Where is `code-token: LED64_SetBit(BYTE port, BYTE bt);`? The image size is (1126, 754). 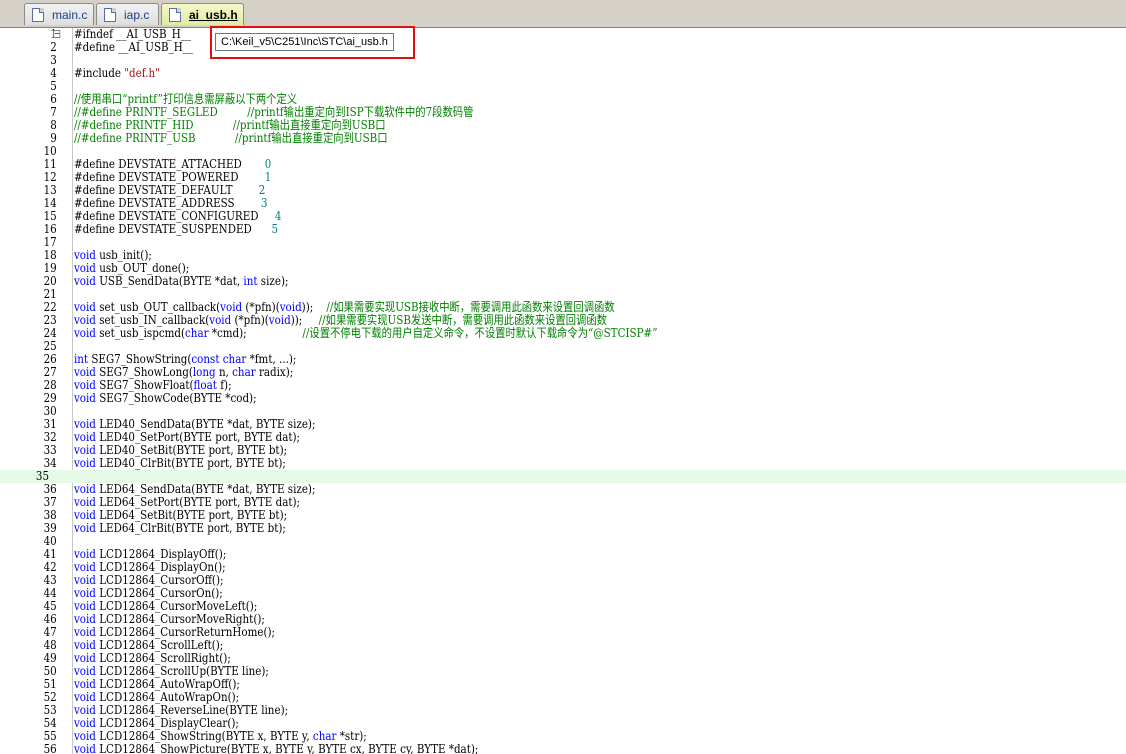
code-token: LED64_SetBit(BYTE port, BYTE bt); is located at coordinates (191, 515).